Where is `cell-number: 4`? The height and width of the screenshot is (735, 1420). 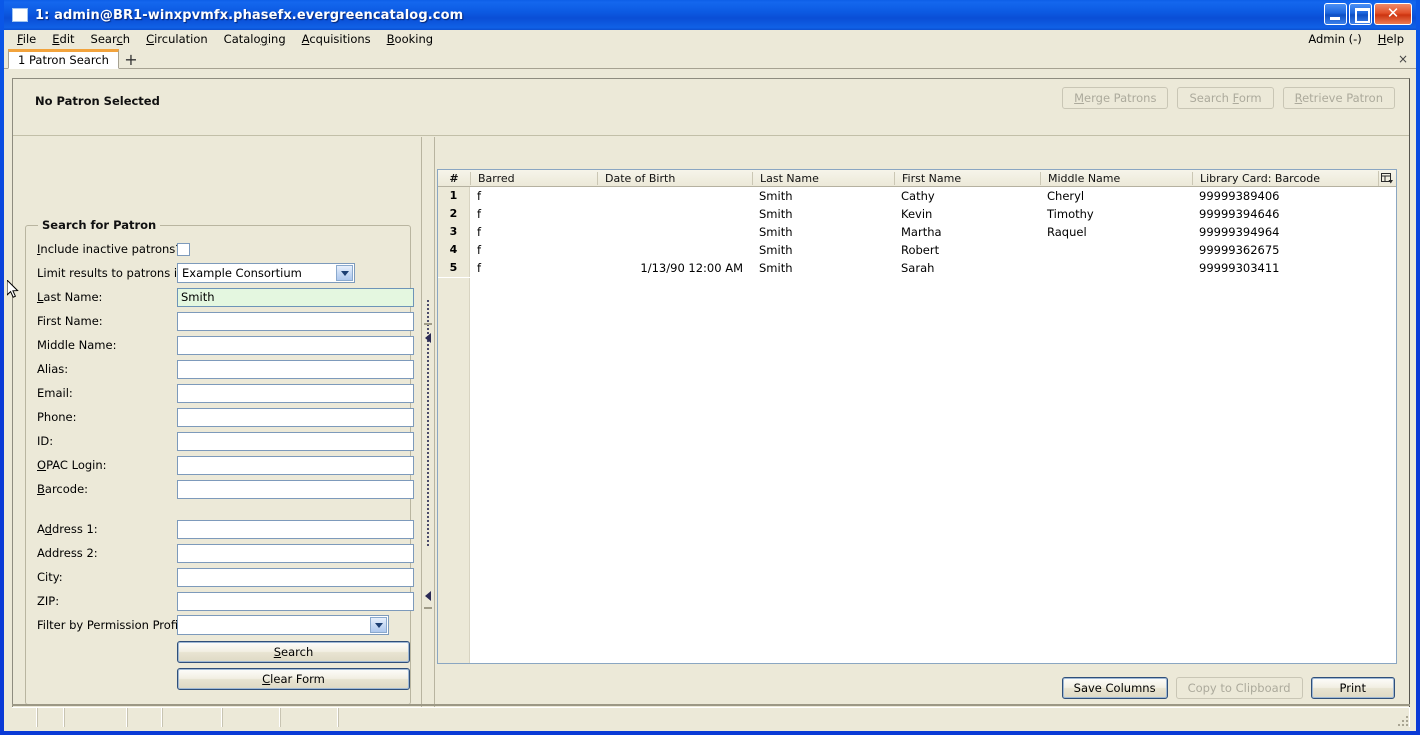
cell-number: 4 is located at coordinates (454, 250).